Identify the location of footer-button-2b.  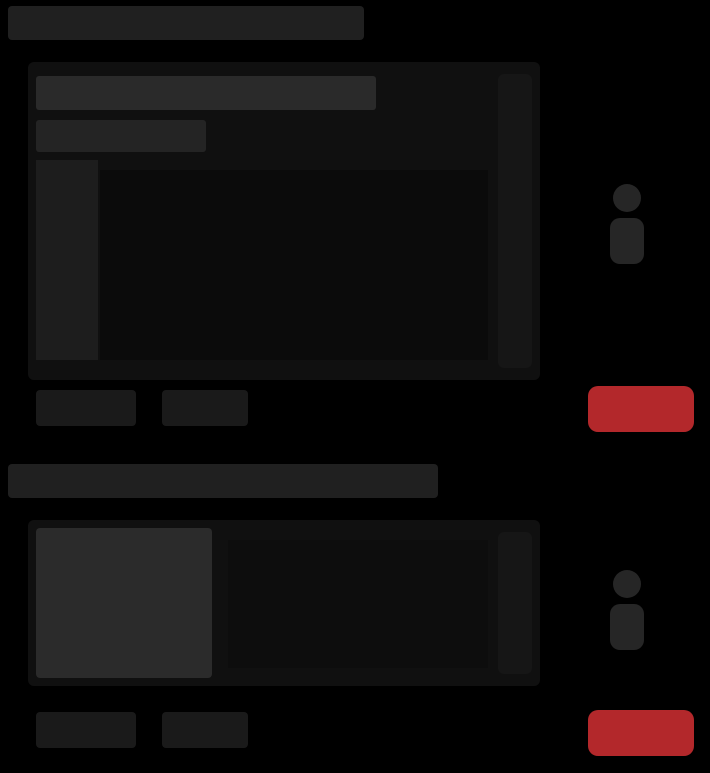
(205, 730).